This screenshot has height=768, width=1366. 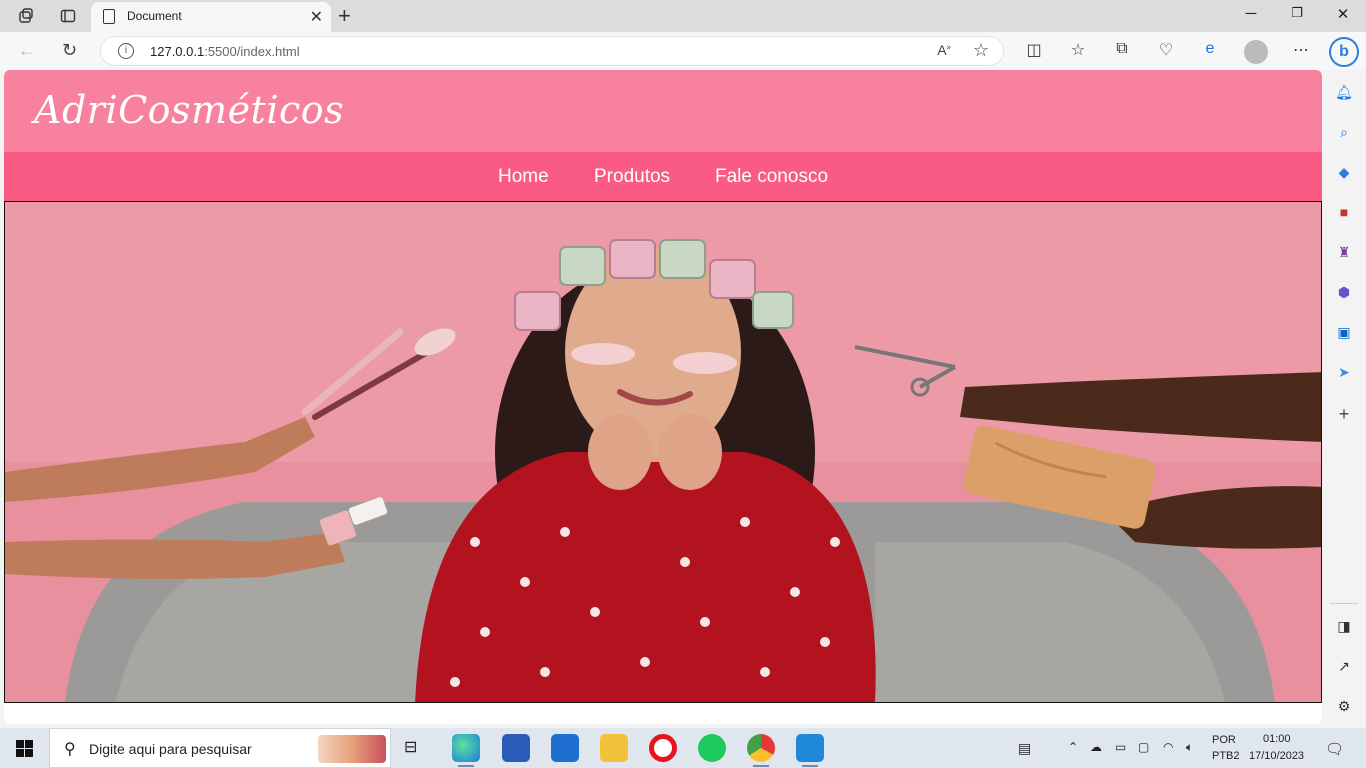 What do you see at coordinates (69, 50) in the screenshot?
I see `refresh-button: ↻` at bounding box center [69, 50].